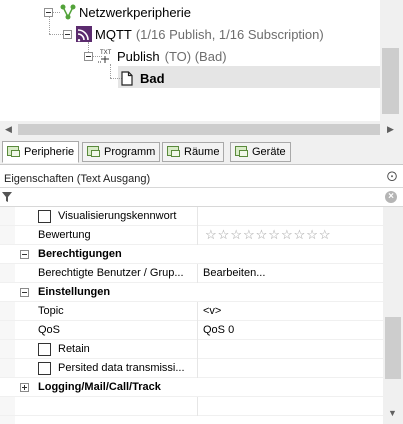 This screenshot has height=424, width=403. What do you see at coordinates (8, 129) in the screenshot?
I see `scroll-left-icon: ◀` at bounding box center [8, 129].